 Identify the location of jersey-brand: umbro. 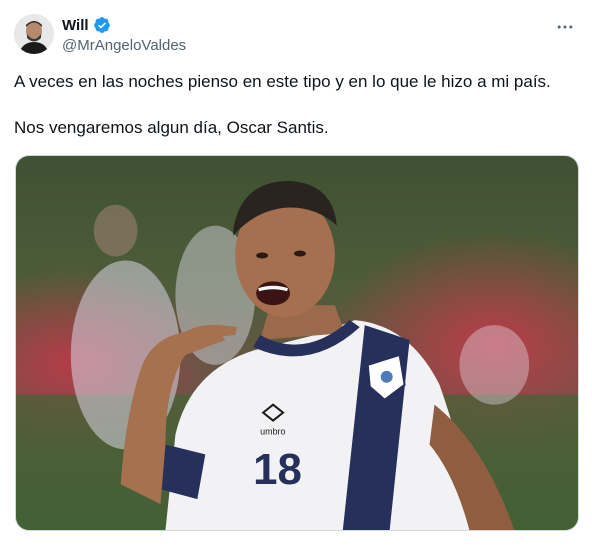
(272, 432).